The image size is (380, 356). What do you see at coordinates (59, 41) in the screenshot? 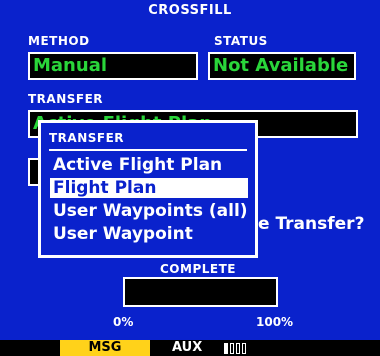
I see `method-label: METHOD` at bounding box center [59, 41].